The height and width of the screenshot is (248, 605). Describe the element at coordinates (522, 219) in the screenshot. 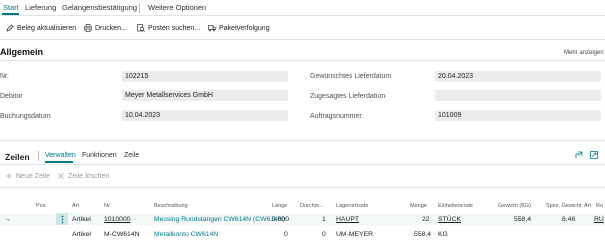

I see `cell-gewicht: 558,4` at that location.